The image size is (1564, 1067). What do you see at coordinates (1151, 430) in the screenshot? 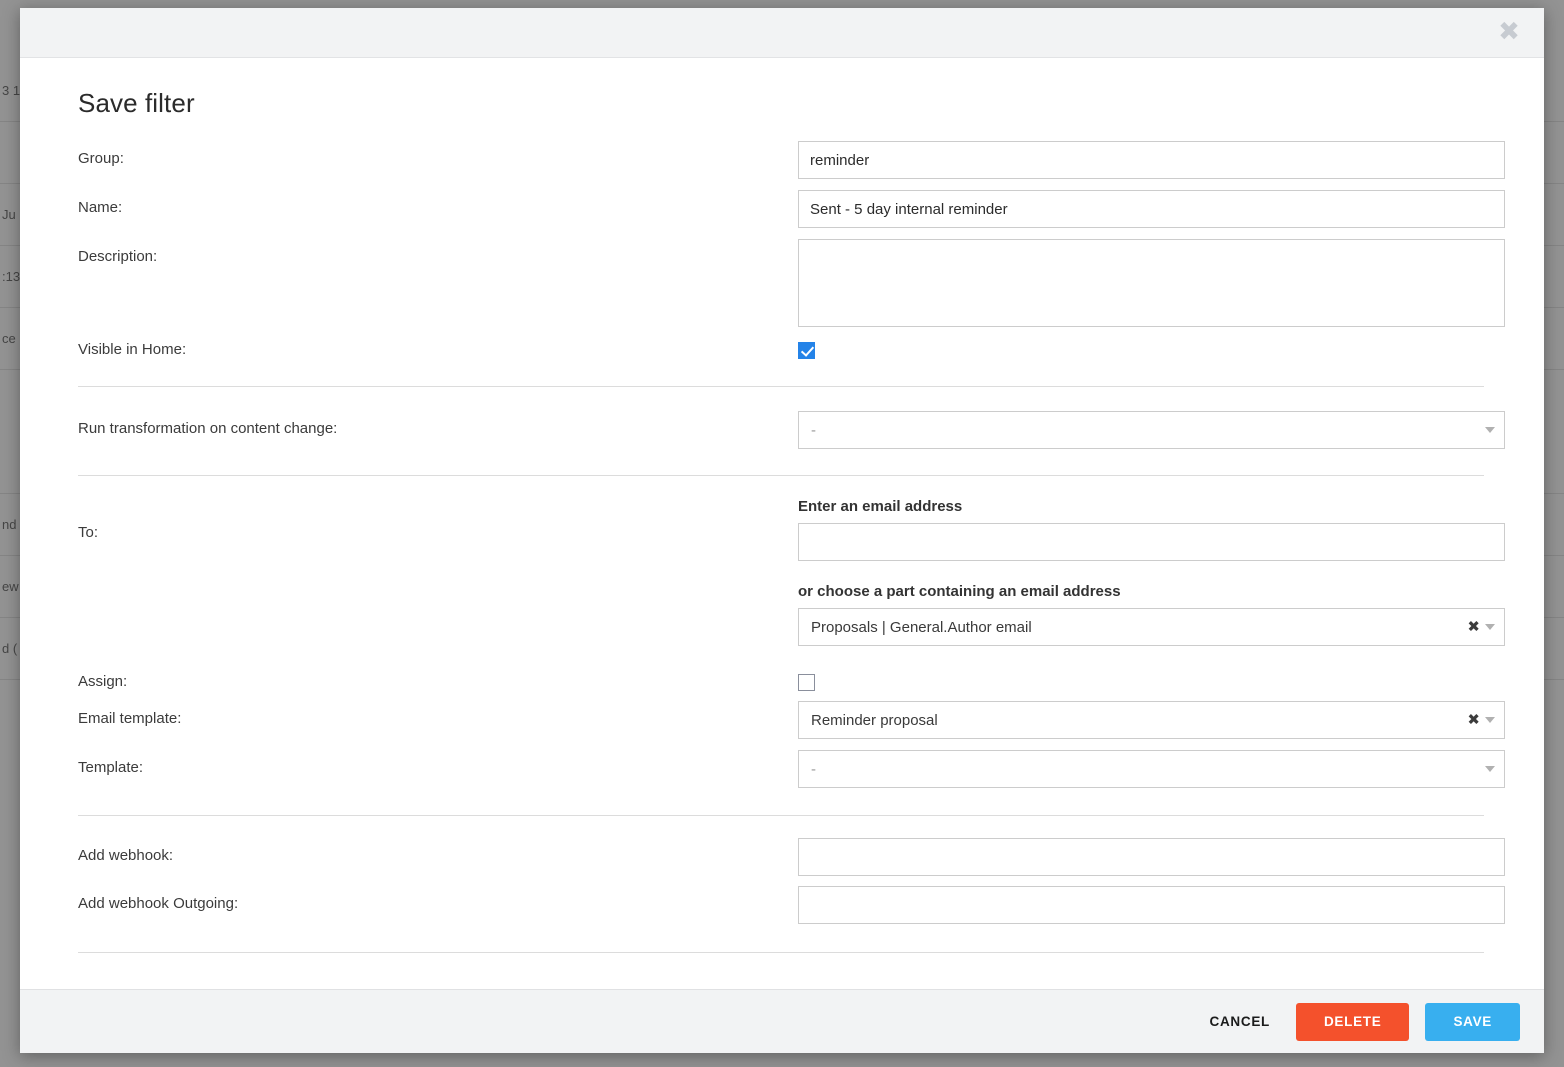
I see `run-transformation-select: -` at bounding box center [1151, 430].